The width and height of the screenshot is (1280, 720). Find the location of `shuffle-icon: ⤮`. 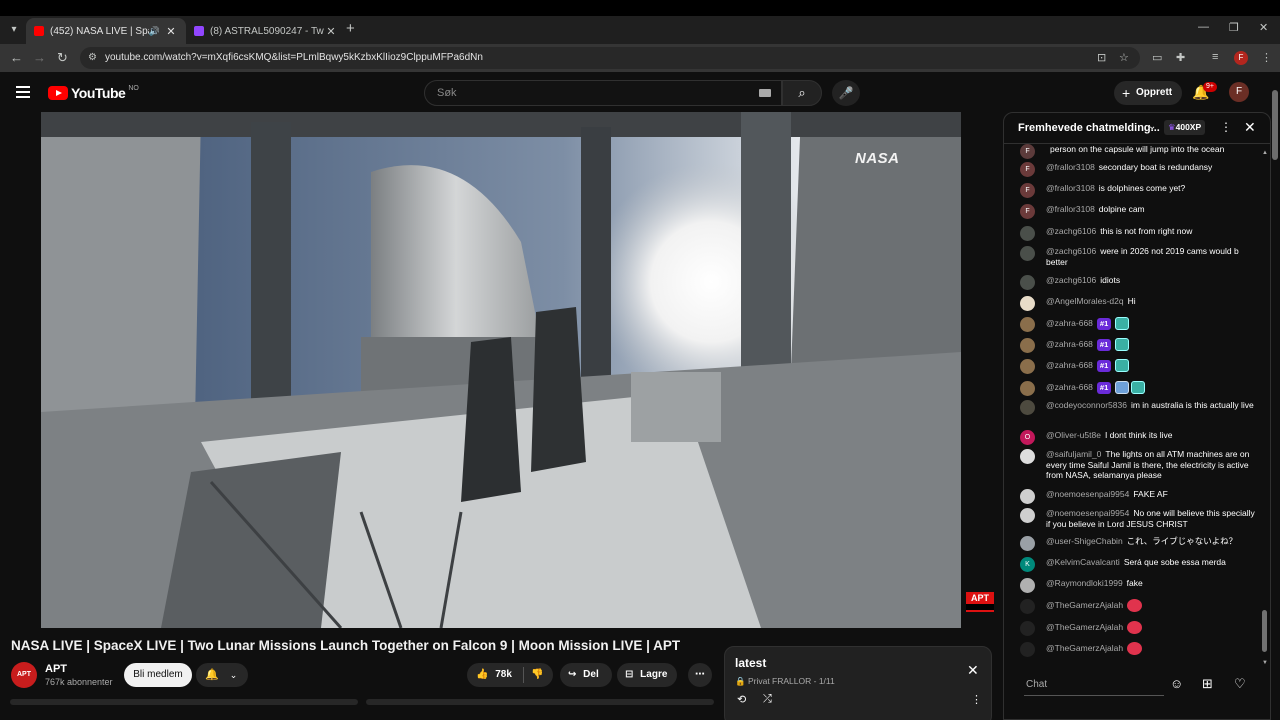

shuffle-icon: ⤮ is located at coordinates (767, 699).